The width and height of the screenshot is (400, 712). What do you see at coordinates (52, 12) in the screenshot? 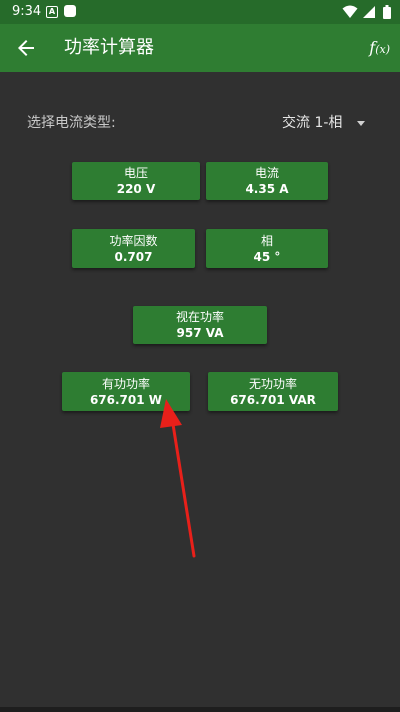
I see `accessibility-a-icon: A` at bounding box center [52, 12].